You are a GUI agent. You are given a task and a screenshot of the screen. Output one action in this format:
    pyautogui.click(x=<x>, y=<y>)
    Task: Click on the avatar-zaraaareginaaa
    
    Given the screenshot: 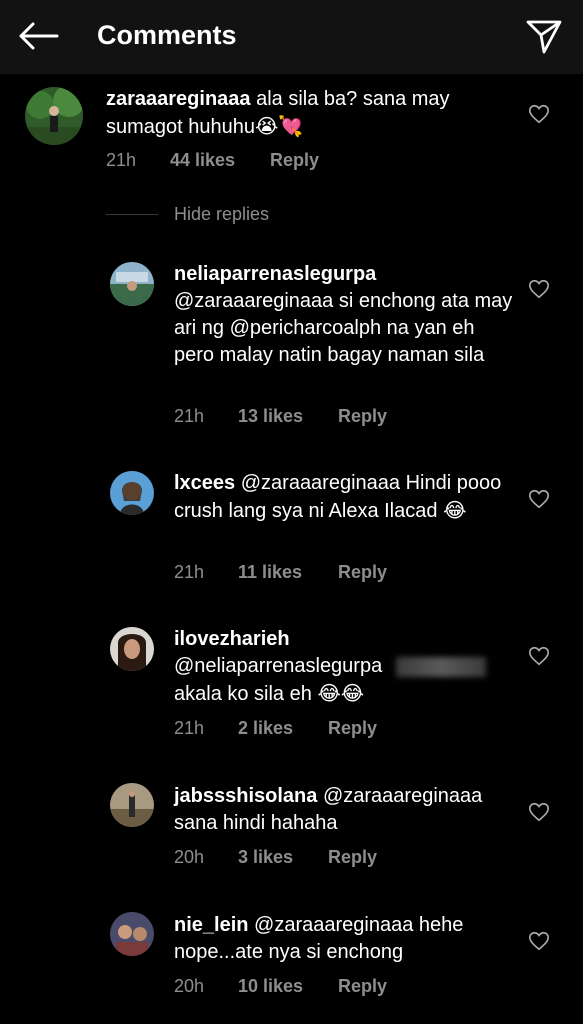 What is the action you would take?
    pyautogui.click(x=54, y=116)
    